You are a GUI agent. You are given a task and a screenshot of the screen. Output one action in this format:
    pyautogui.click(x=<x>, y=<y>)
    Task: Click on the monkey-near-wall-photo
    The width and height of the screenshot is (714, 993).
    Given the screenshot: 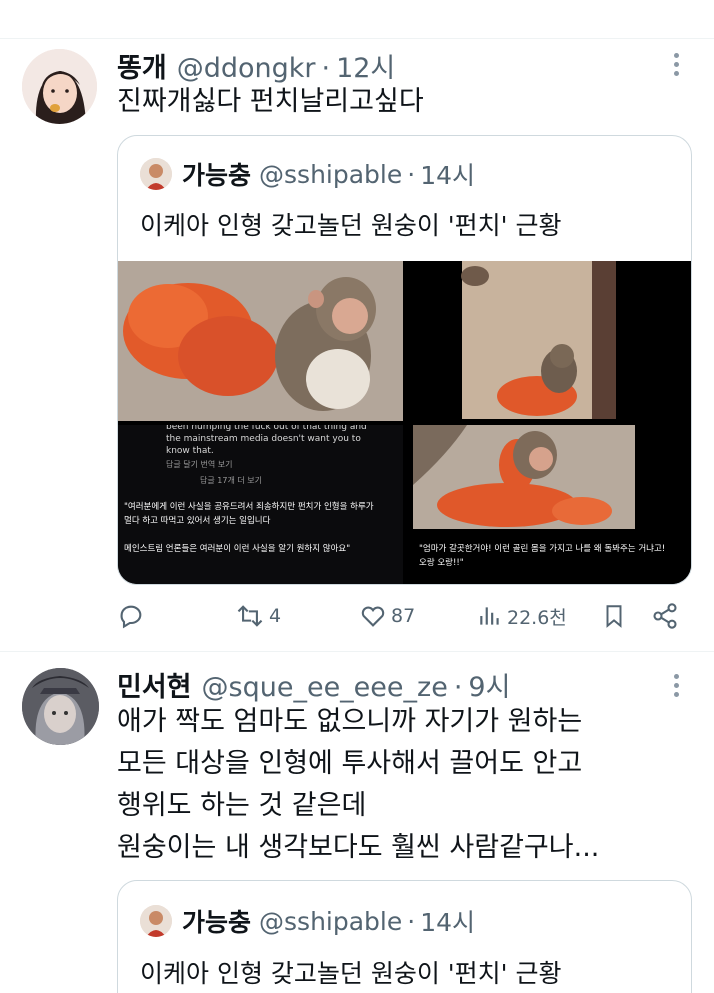 What is the action you would take?
    pyautogui.click(x=549, y=341)
    